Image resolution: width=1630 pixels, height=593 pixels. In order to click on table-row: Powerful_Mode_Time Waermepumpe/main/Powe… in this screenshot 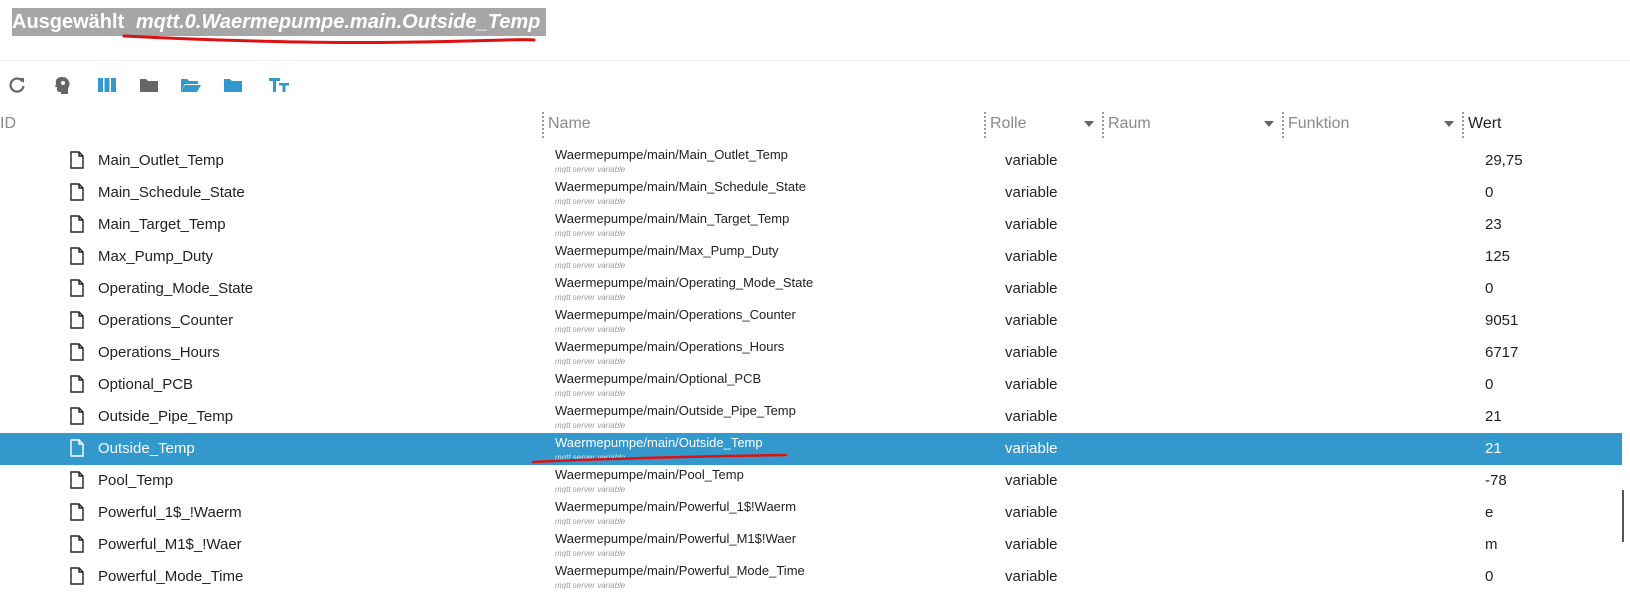, I will do `click(811, 577)`.